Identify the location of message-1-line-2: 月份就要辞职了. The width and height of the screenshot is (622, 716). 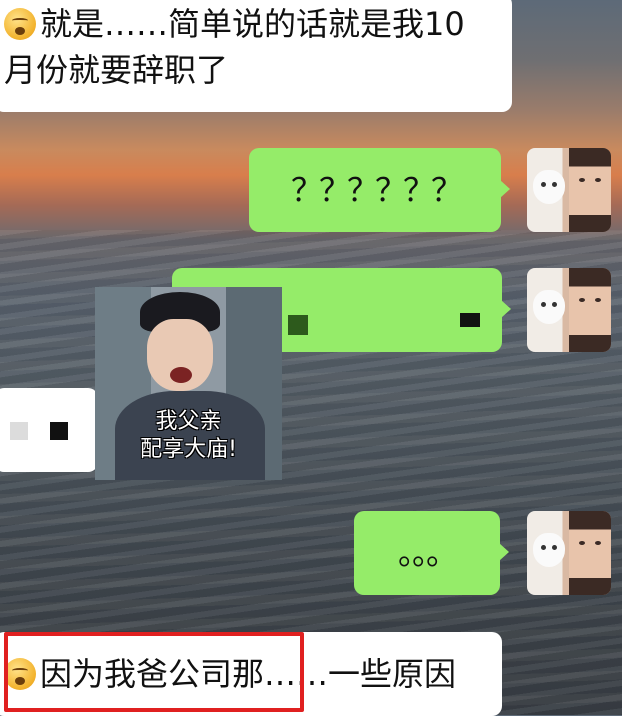
(116, 70).